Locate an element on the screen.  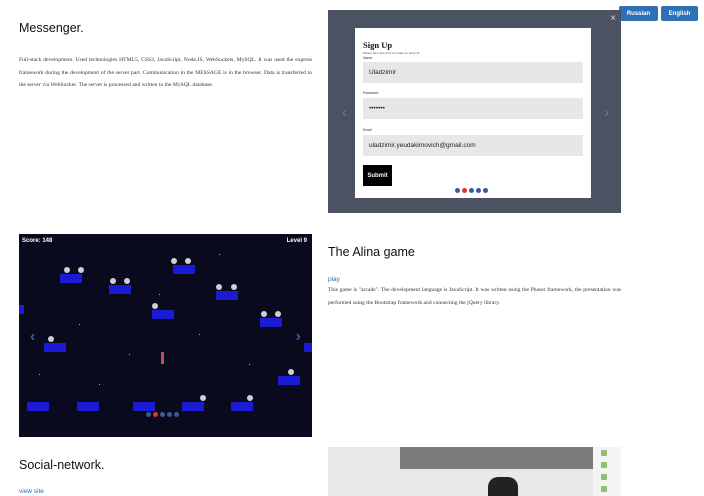
close-icon: × is located at coordinates (613, 18).